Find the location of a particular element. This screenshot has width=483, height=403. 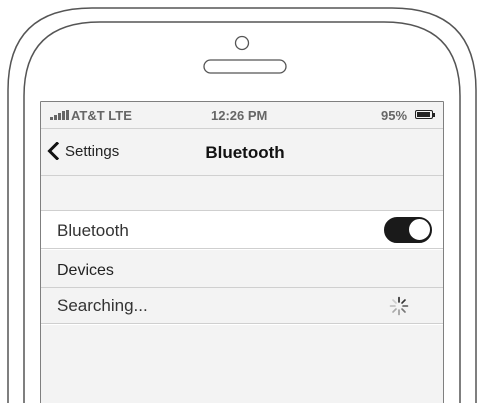

loading-spinner-icon is located at coordinates (399, 306).